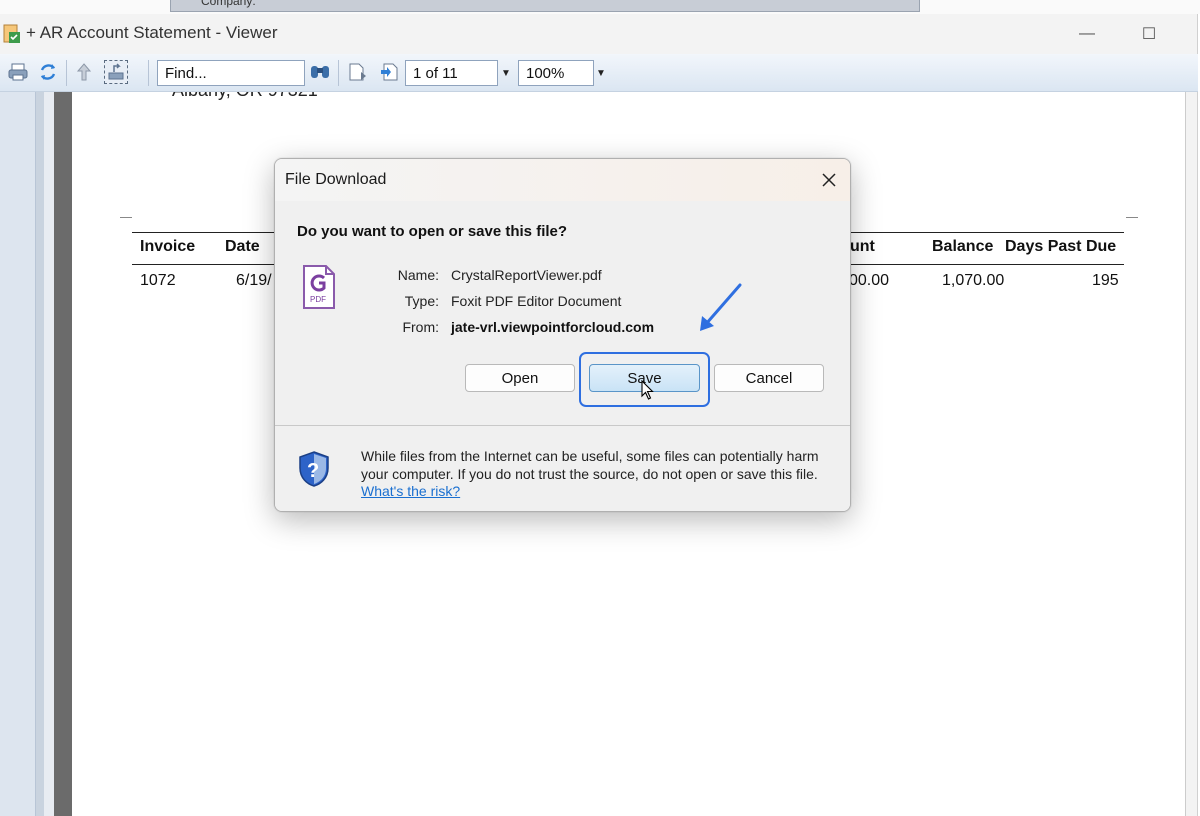 The height and width of the screenshot is (816, 1200). What do you see at coordinates (48, 72) in the screenshot?
I see `refresh-icon` at bounding box center [48, 72].